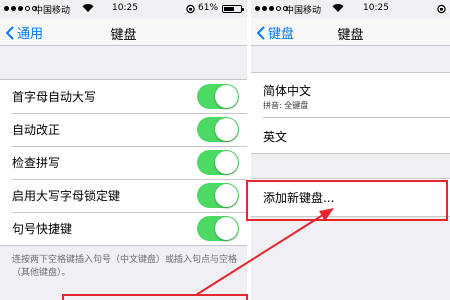  I want to click on keyboard-name: 简体中文, so click(287, 91).